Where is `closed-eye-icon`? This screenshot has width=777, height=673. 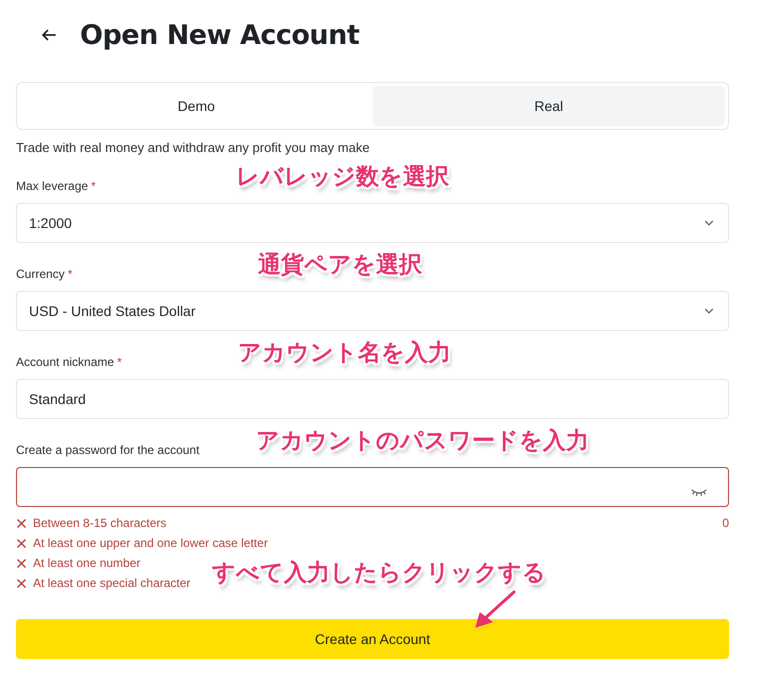
closed-eye-icon is located at coordinates (699, 493).